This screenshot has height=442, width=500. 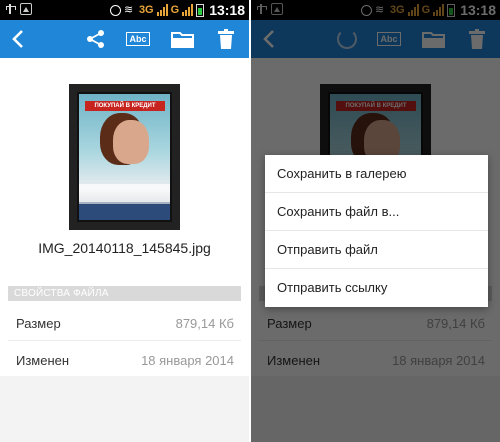 I want to click on menu-item-save-to-gallery: Сохранить в галерею, so click(x=376, y=174).